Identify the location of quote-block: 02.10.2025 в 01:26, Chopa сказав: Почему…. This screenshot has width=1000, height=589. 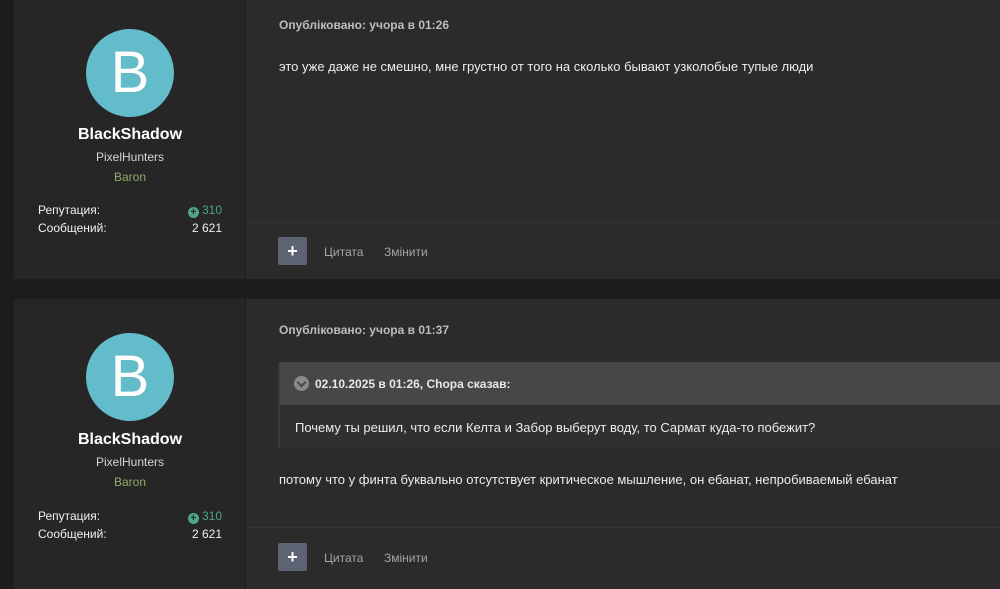
(639, 405).